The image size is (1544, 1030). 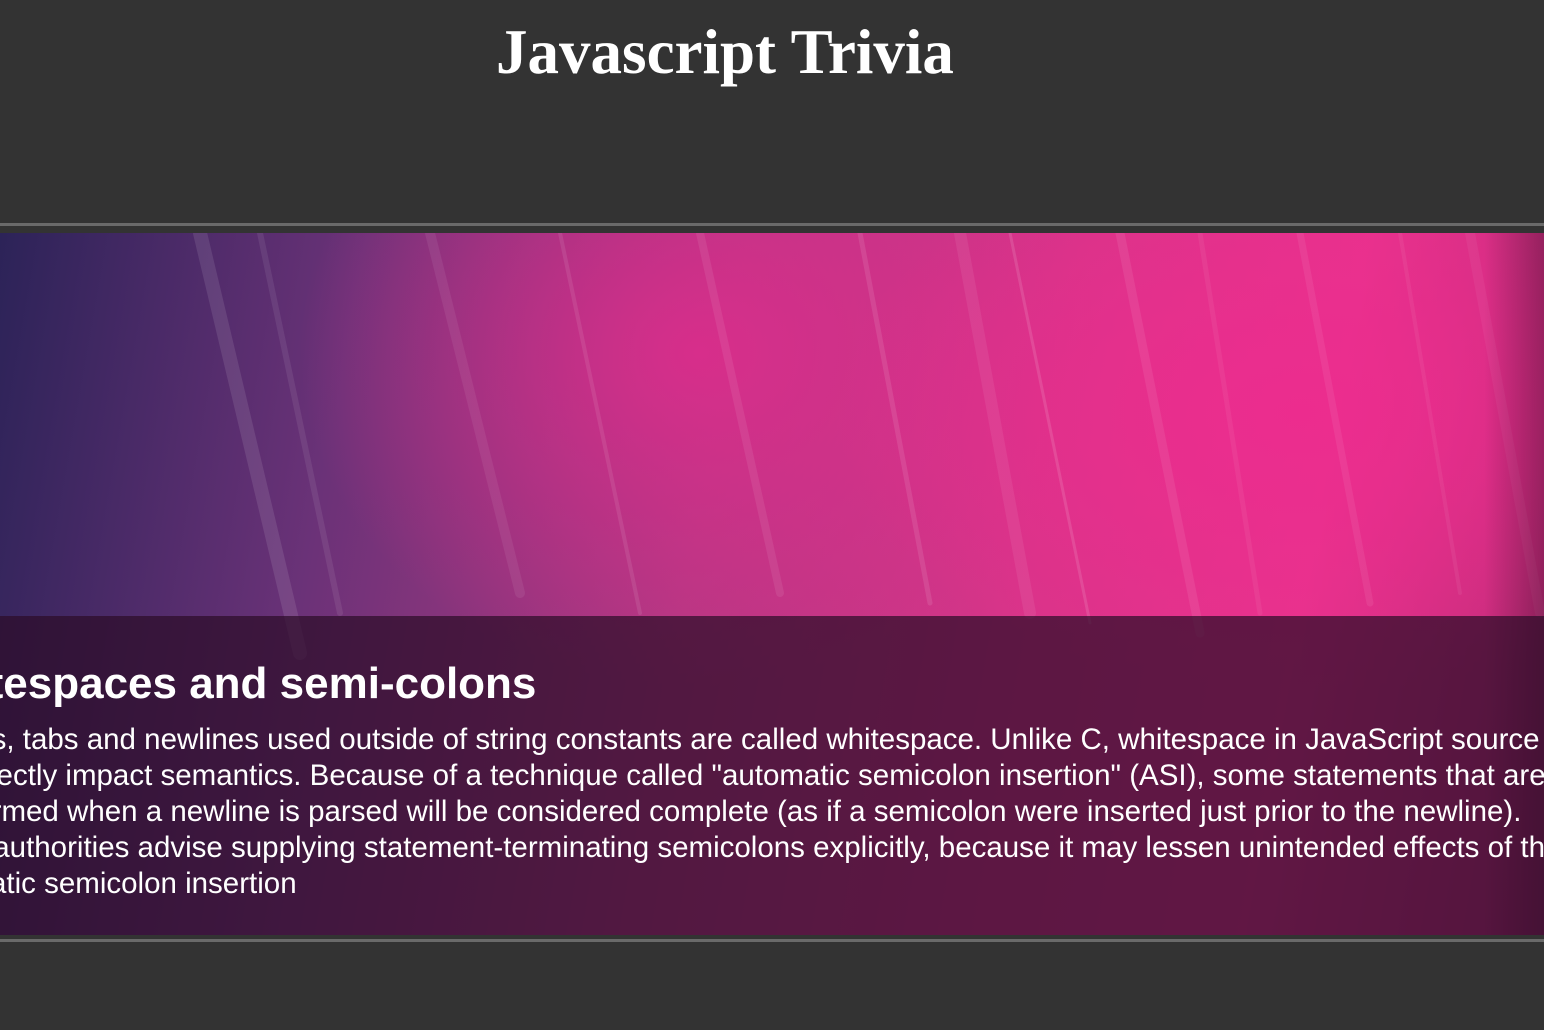 What do you see at coordinates (148, 883) in the screenshot?
I see `slide-body-line: automatic semicolon insertion` at bounding box center [148, 883].